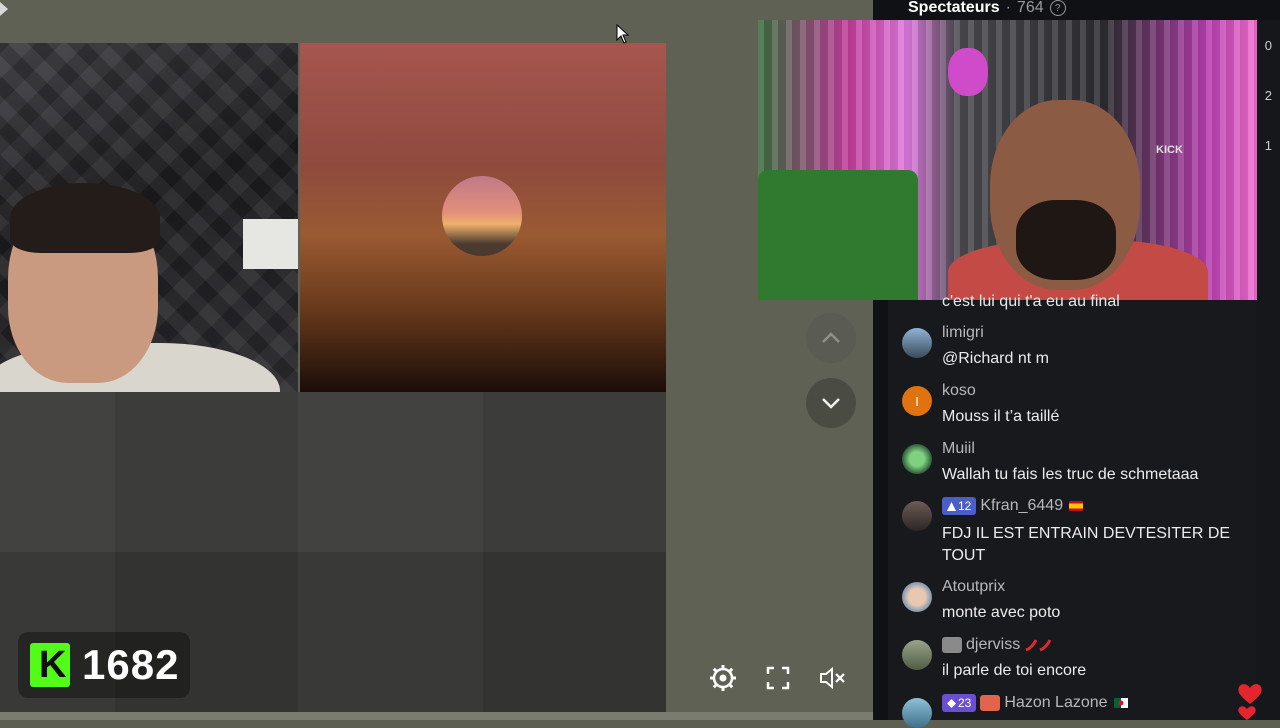  Describe the element at coordinates (1001, 612) in the screenshot. I see `chat-text: monte avec poto` at that location.